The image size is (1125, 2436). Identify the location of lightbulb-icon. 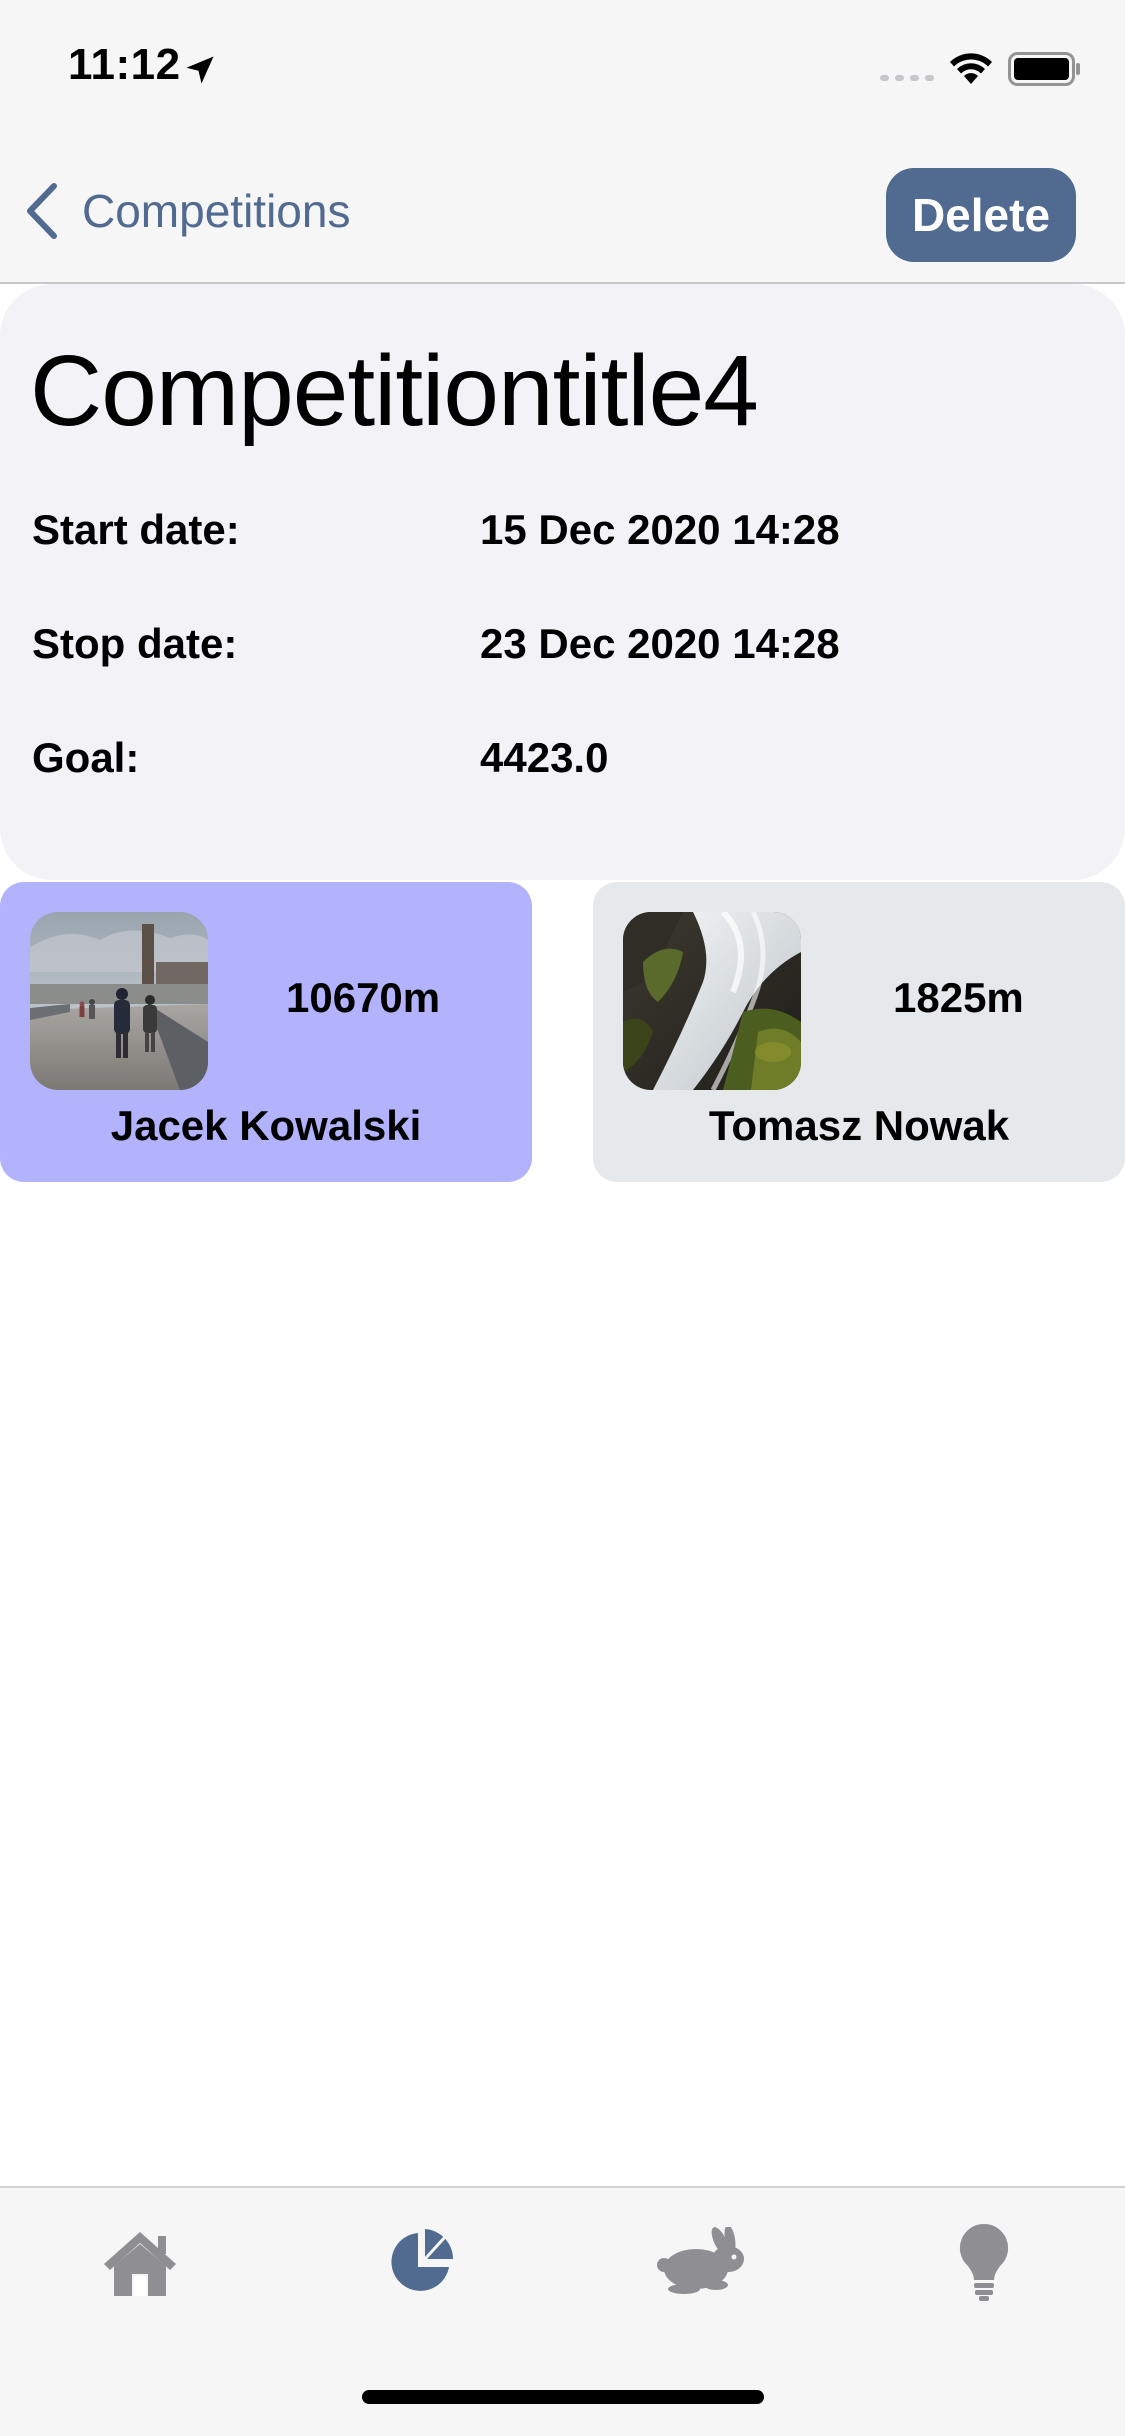
(984, 2262).